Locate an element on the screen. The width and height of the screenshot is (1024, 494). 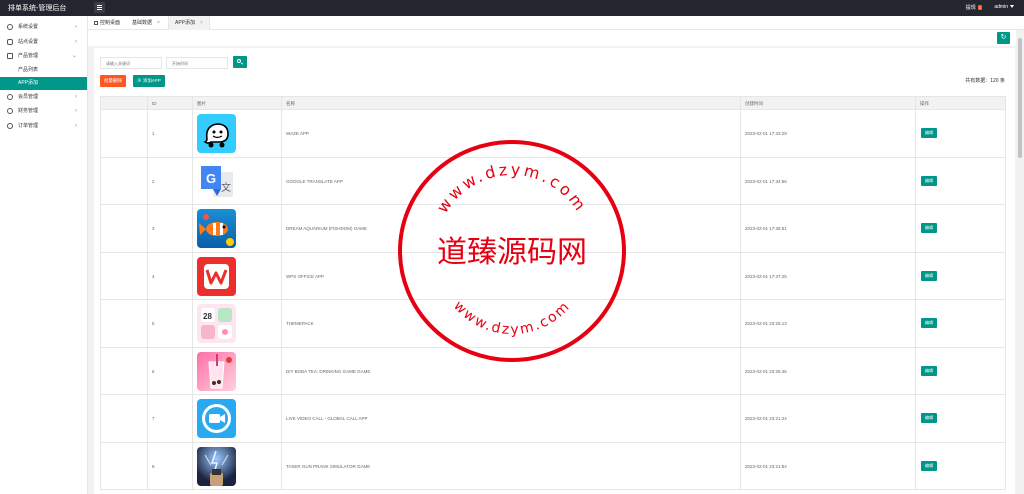
username: admin is located at coordinates (1001, 7).